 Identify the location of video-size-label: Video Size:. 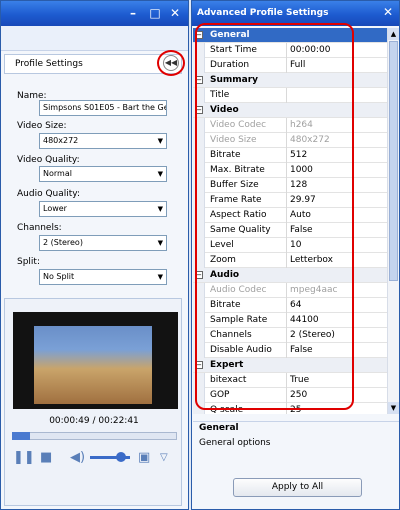
(42, 126).